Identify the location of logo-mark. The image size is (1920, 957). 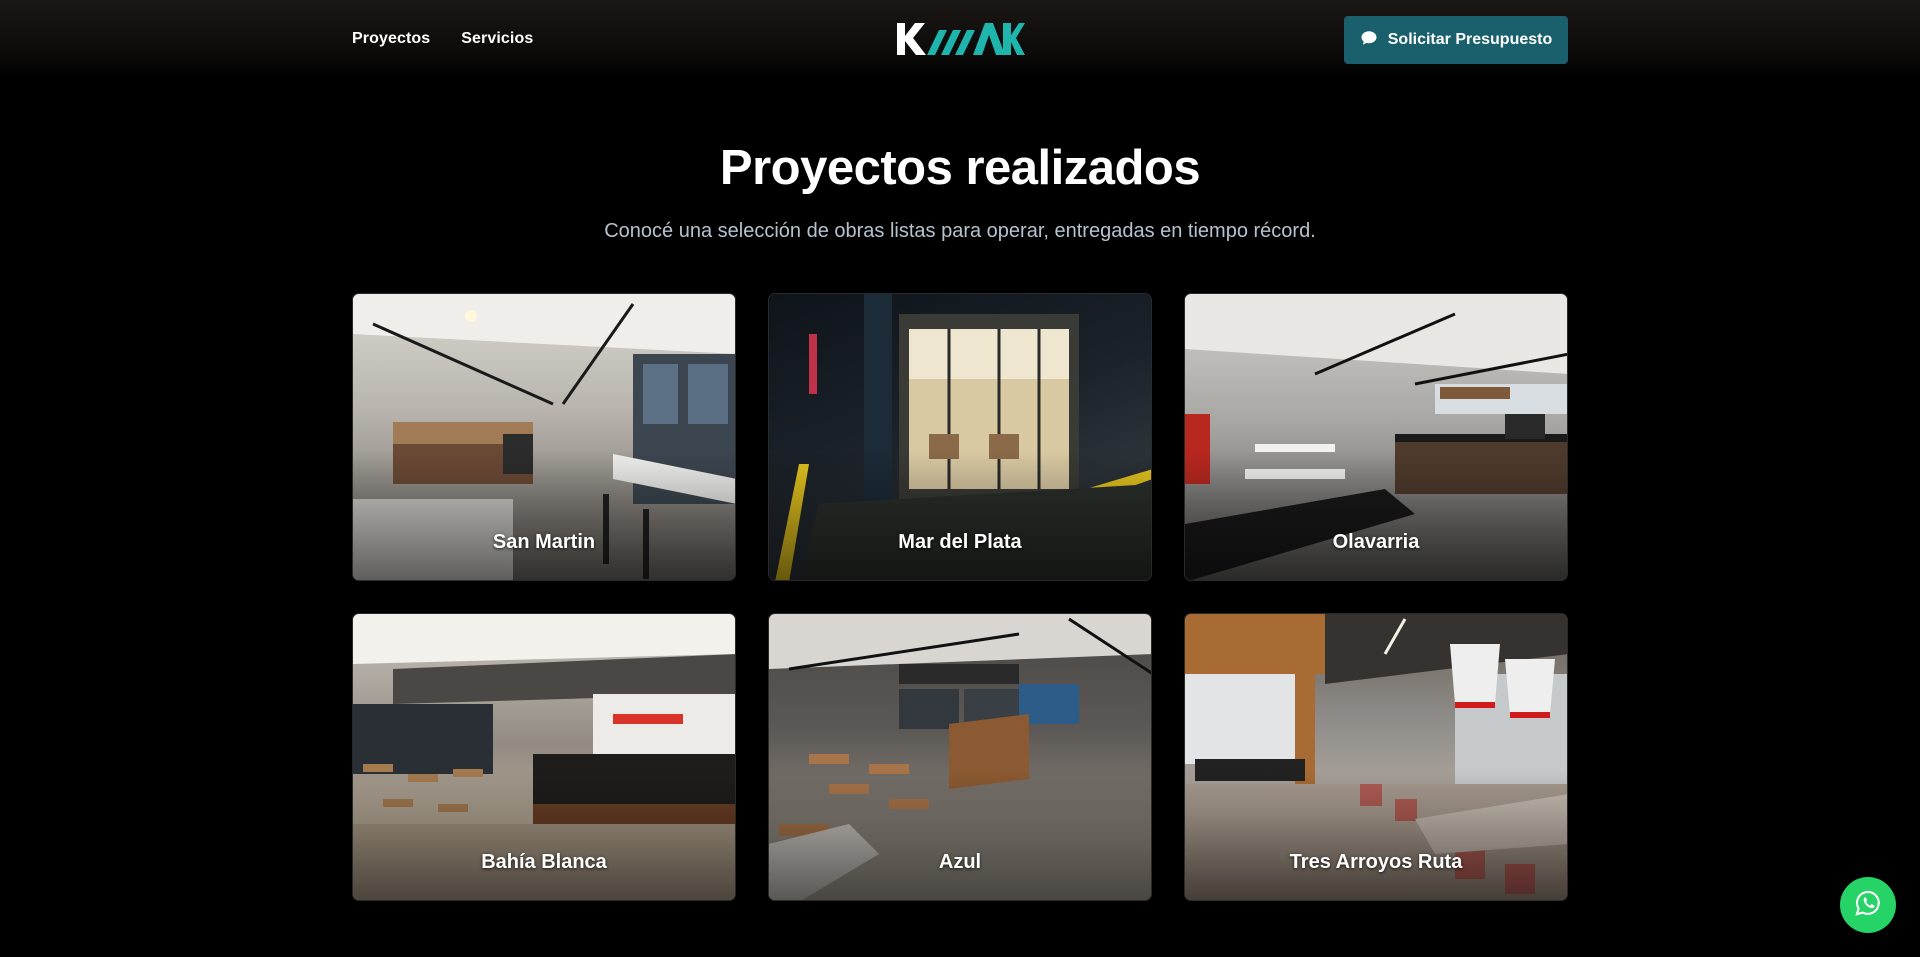
(961, 39).